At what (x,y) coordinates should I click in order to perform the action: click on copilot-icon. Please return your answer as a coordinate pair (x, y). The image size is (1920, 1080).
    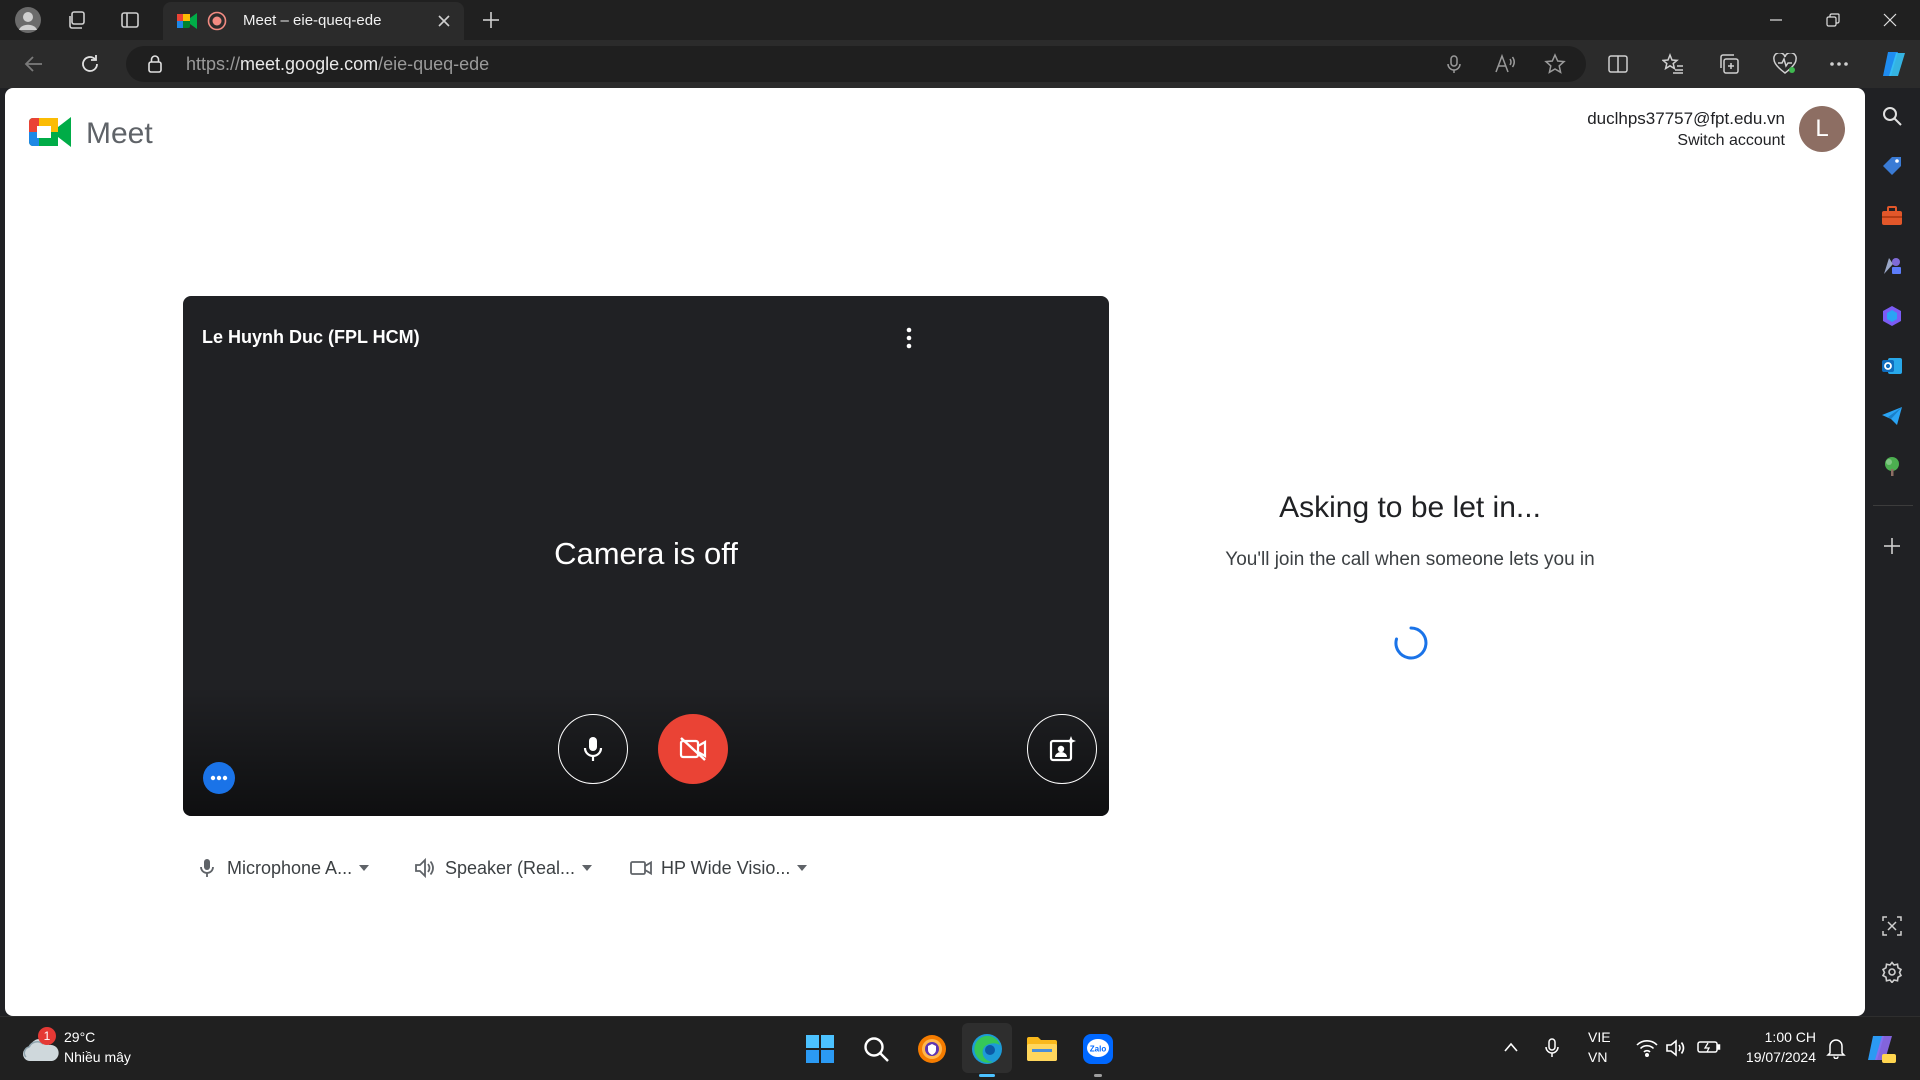
    Looking at the image, I should click on (1894, 64).